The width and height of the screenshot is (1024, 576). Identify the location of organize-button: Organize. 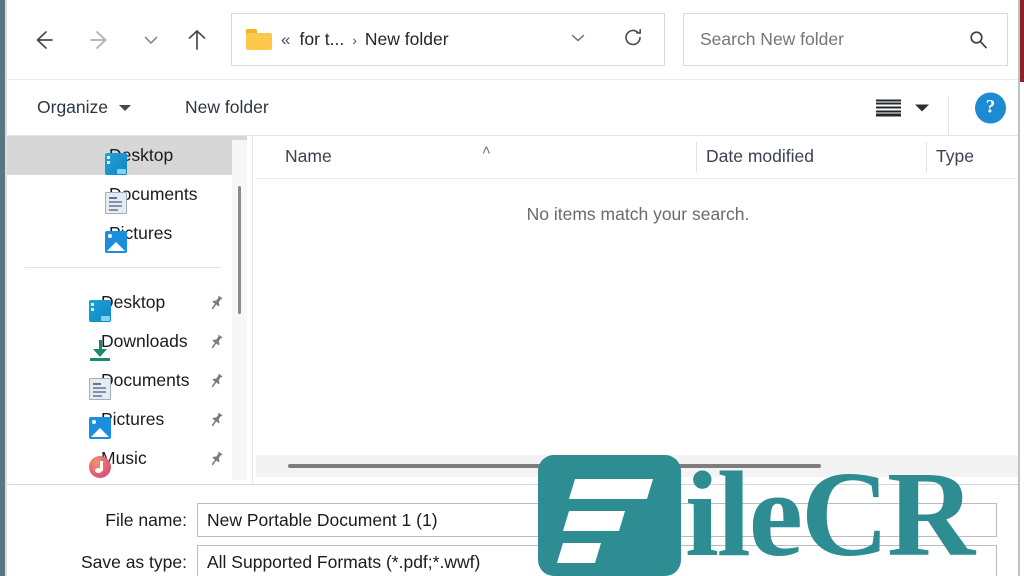
(84, 107).